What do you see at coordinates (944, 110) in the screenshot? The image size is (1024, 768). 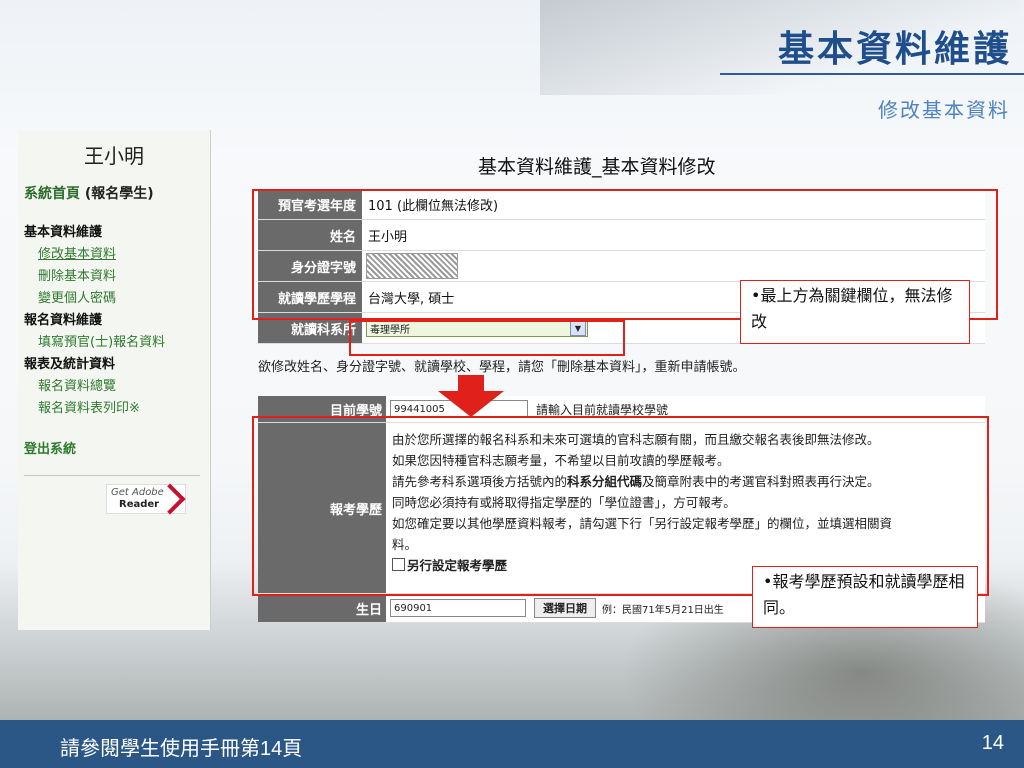 I see `slide-subtitle: 修改基本資料` at bounding box center [944, 110].